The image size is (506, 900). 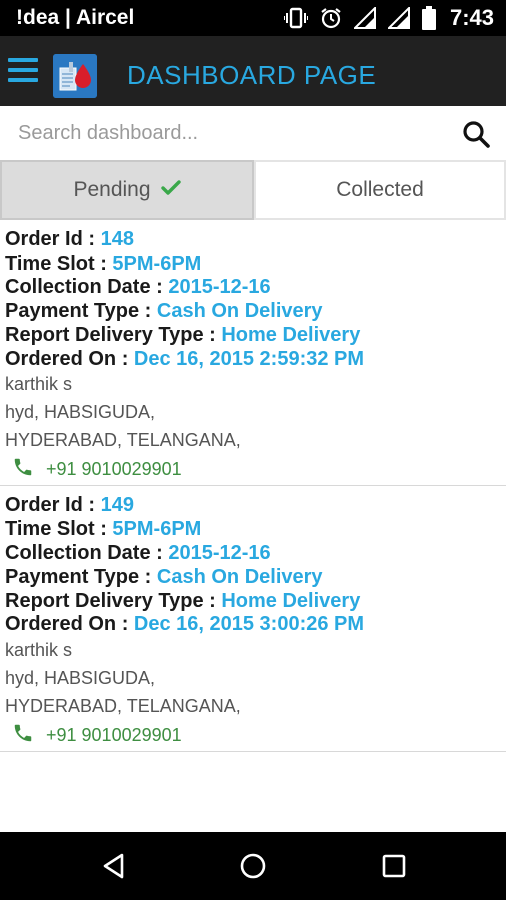 I want to click on status-bar: !dea | Aircel 7:43, so click(x=253, y=18).